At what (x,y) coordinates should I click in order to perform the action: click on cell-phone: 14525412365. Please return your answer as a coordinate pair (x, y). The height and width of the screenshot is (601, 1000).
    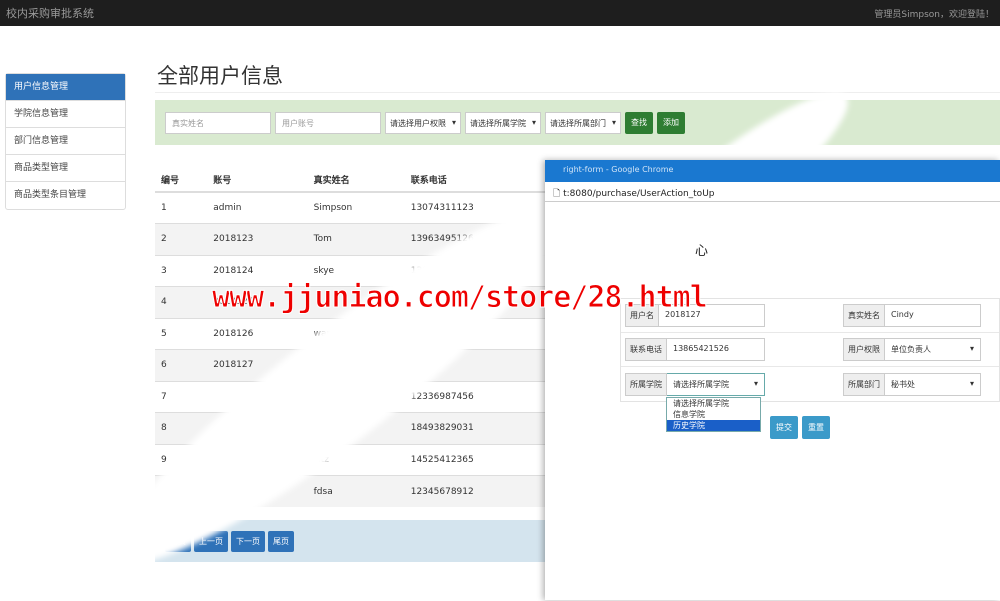
    Looking at the image, I should click on (479, 459).